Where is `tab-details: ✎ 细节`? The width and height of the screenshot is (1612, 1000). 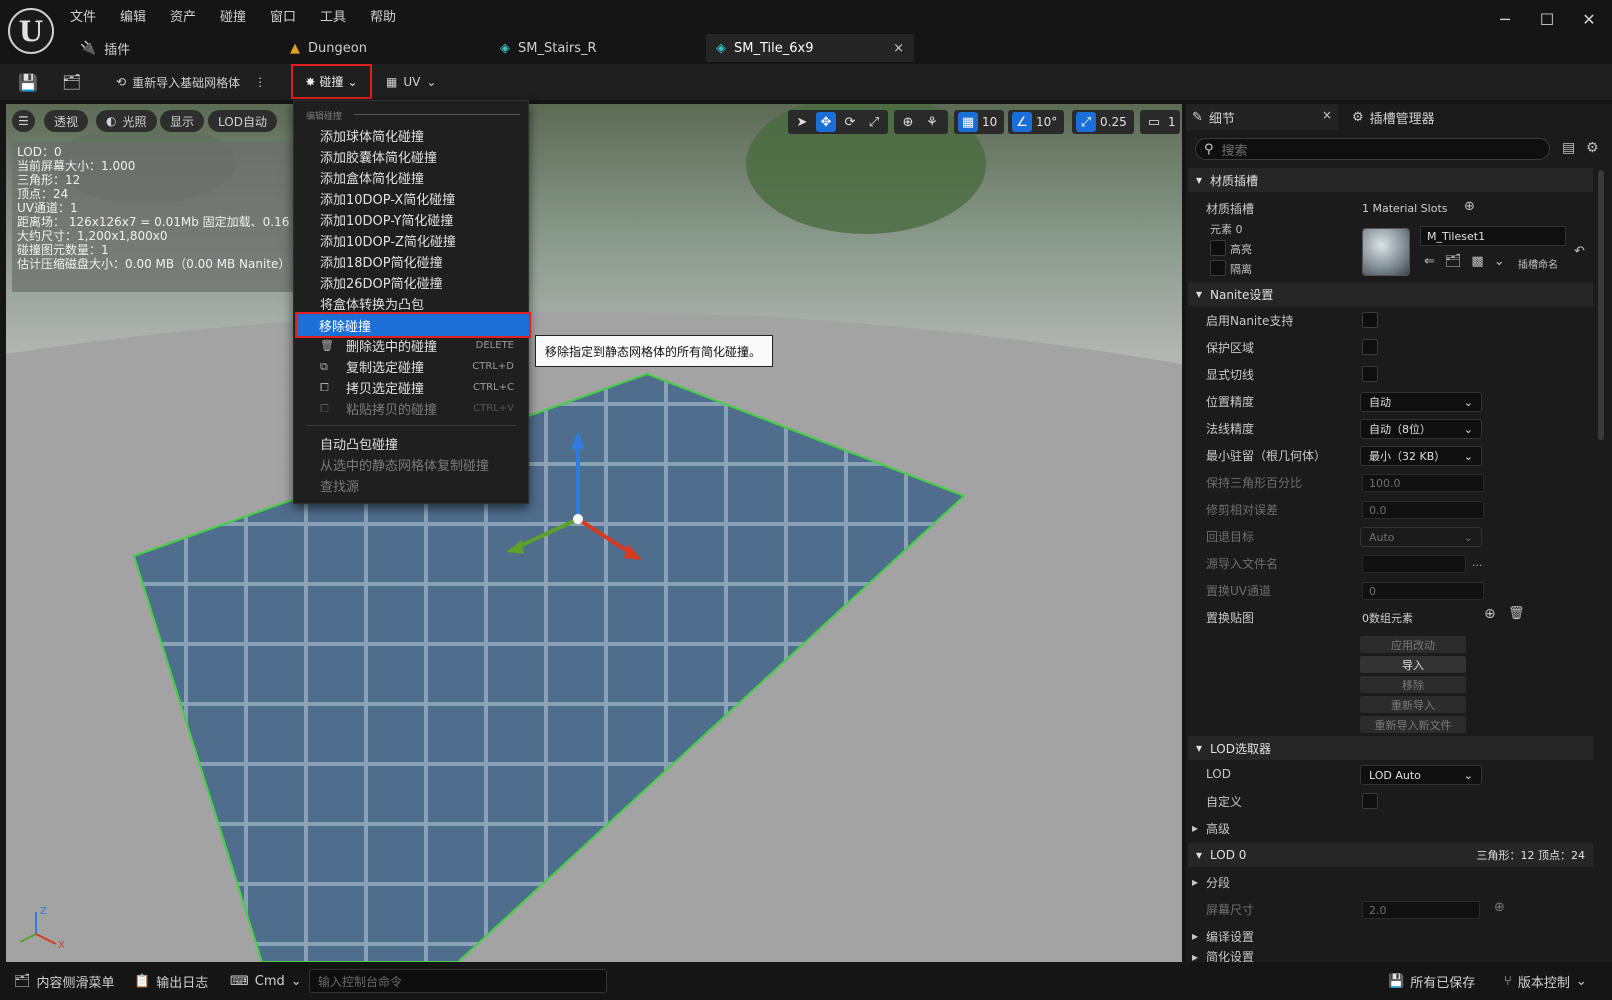 tab-details: ✎ 细节 is located at coordinates (1213, 117).